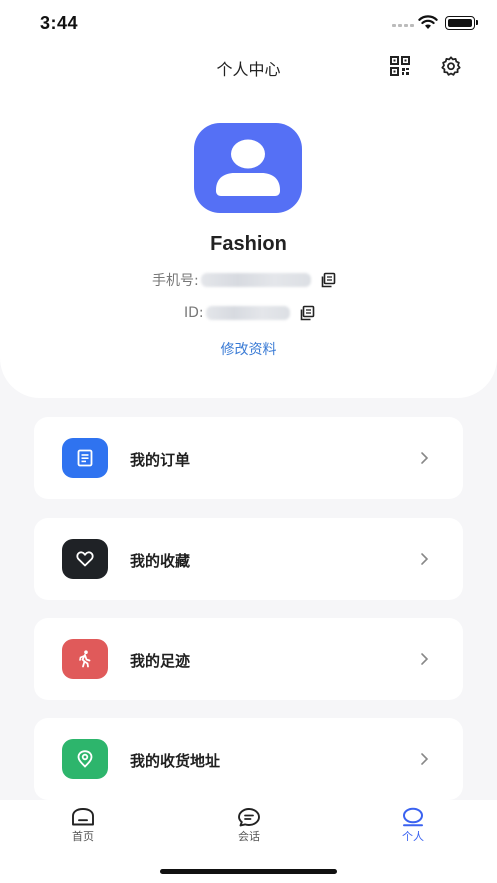 This screenshot has height=883, width=497. Describe the element at coordinates (248, 69) in the screenshot. I see `page-title: 个人中心` at that location.